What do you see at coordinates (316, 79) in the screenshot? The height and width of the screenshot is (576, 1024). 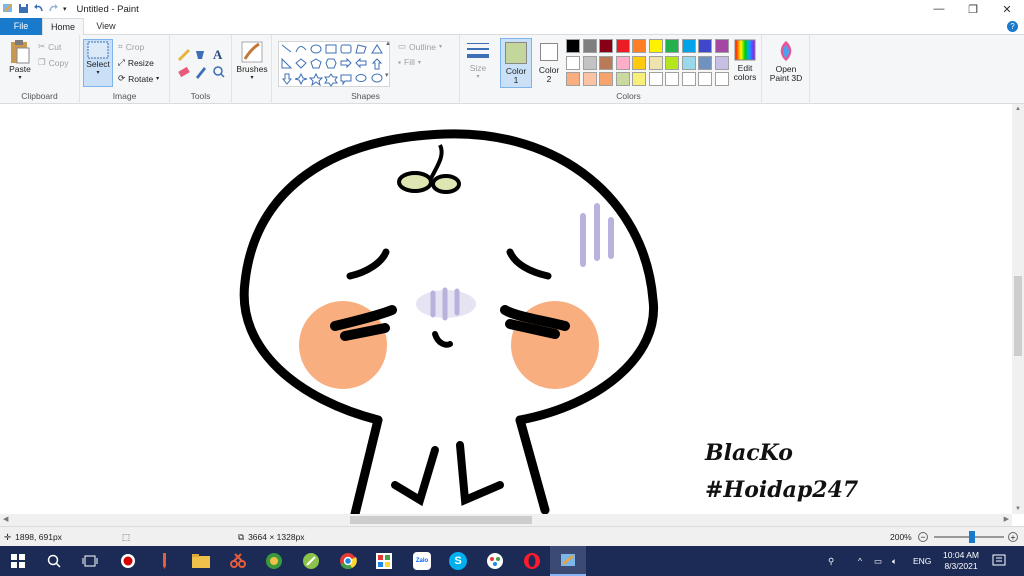 I see `five-point-star-shape-icon` at bounding box center [316, 79].